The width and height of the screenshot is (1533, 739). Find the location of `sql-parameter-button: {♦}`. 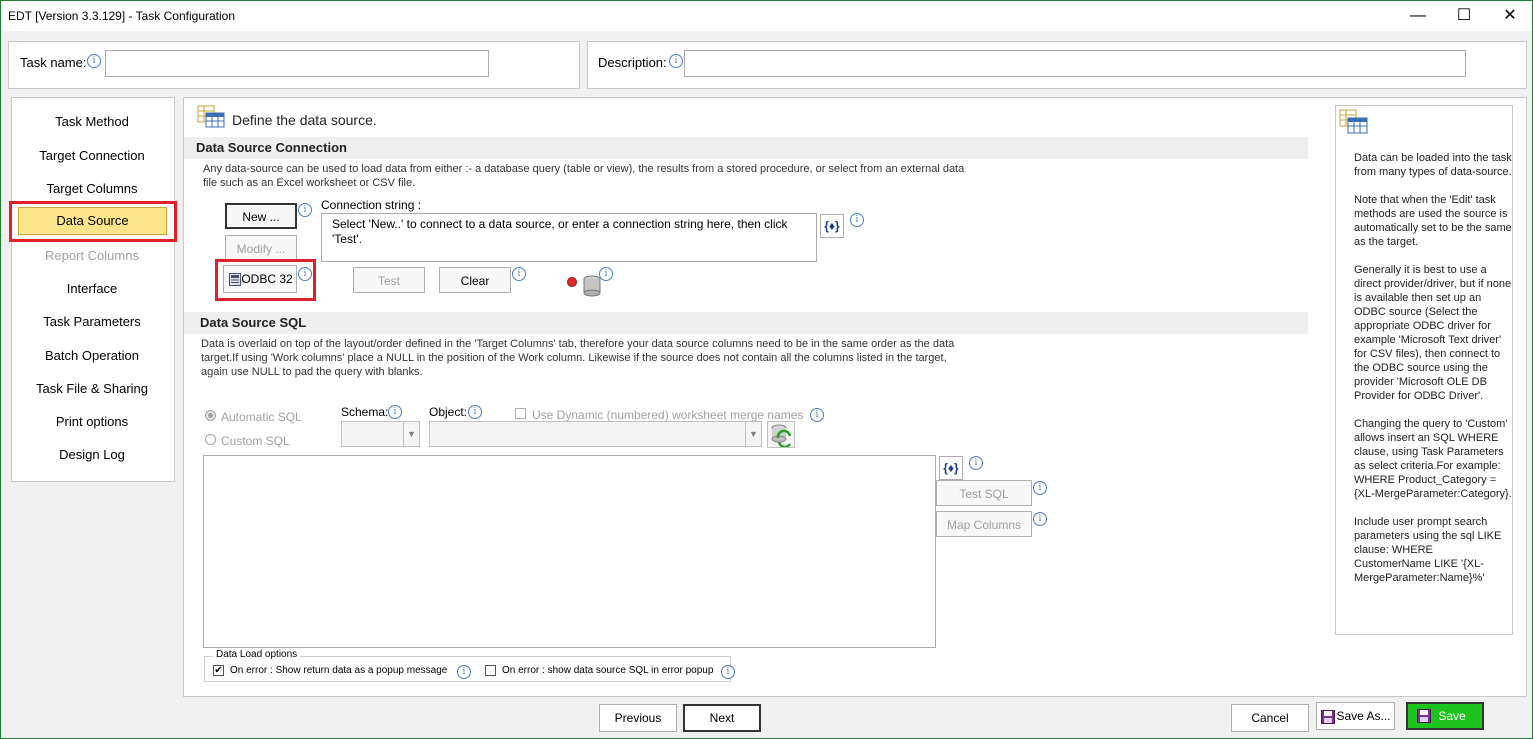

sql-parameter-button: {♦} is located at coordinates (951, 468).